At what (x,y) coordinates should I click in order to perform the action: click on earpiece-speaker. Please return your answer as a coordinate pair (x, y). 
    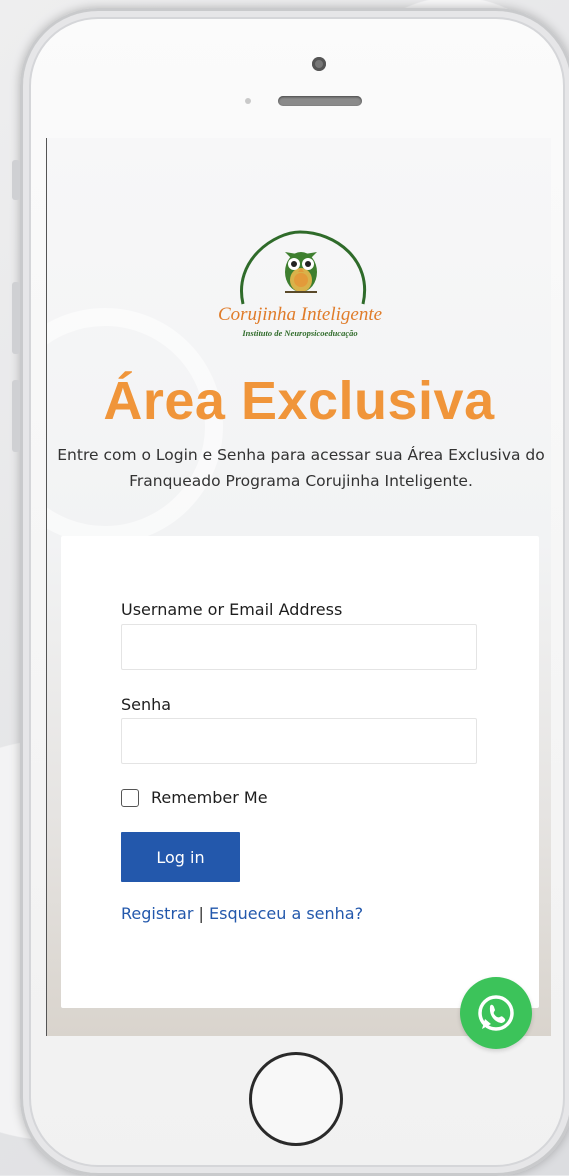
    Looking at the image, I should click on (320, 101).